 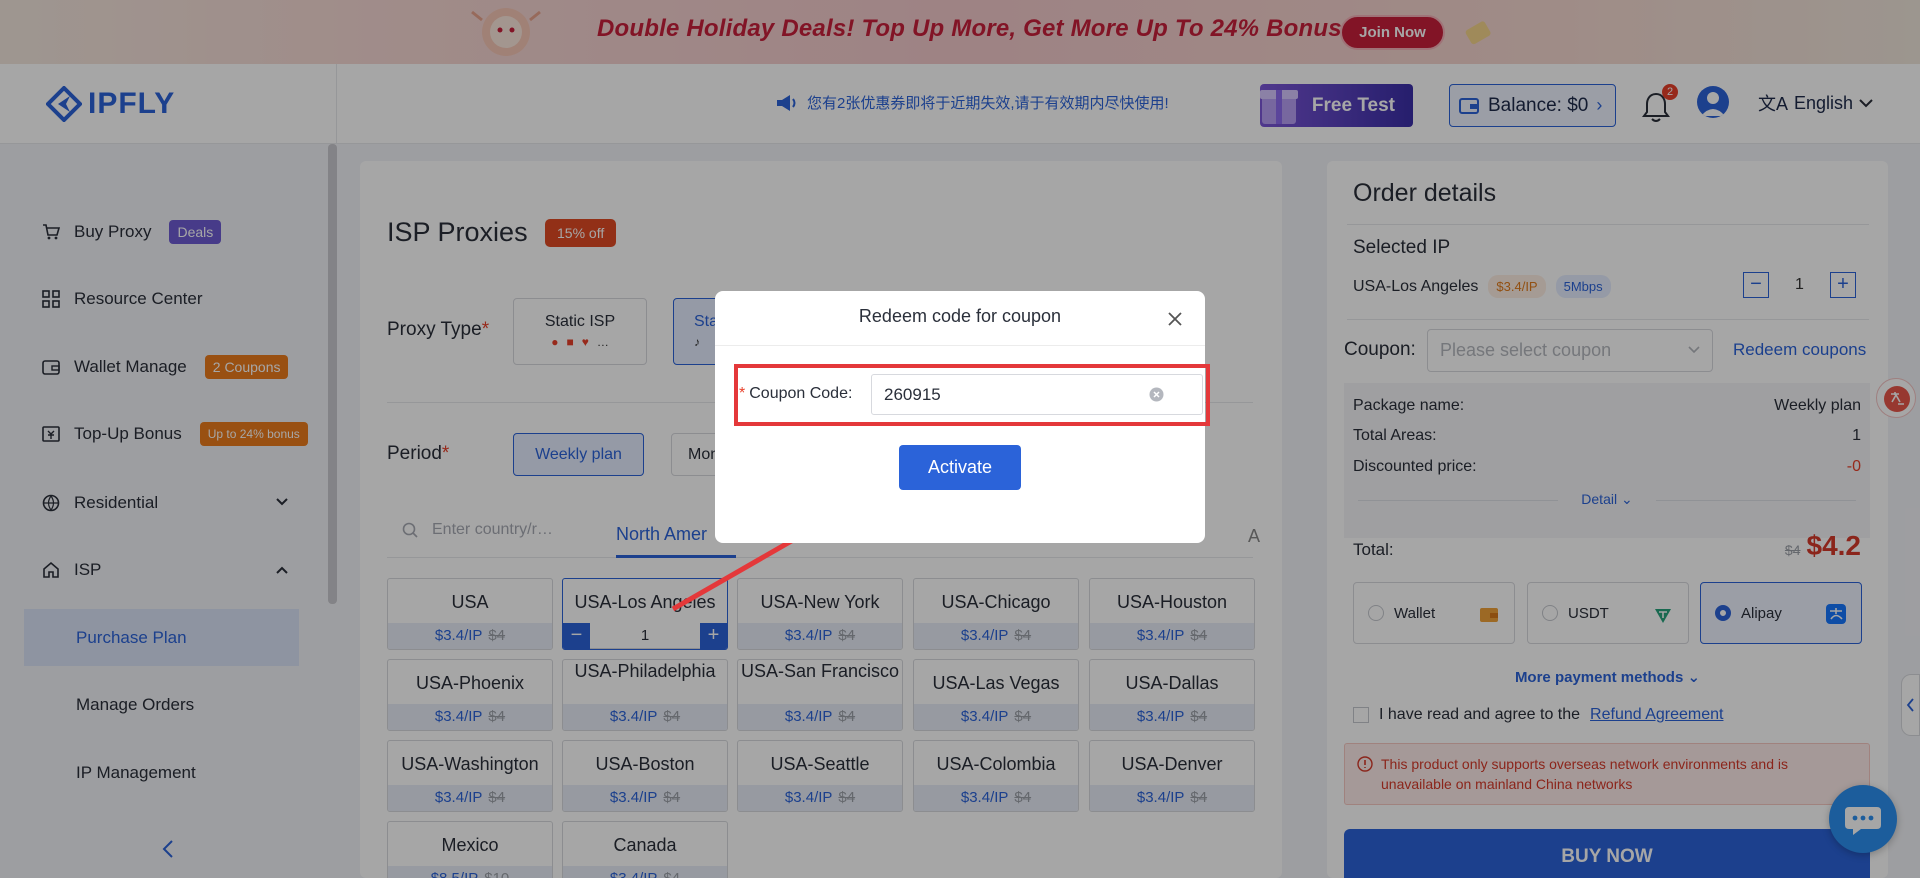 What do you see at coordinates (960, 345) in the screenshot?
I see `divider` at bounding box center [960, 345].